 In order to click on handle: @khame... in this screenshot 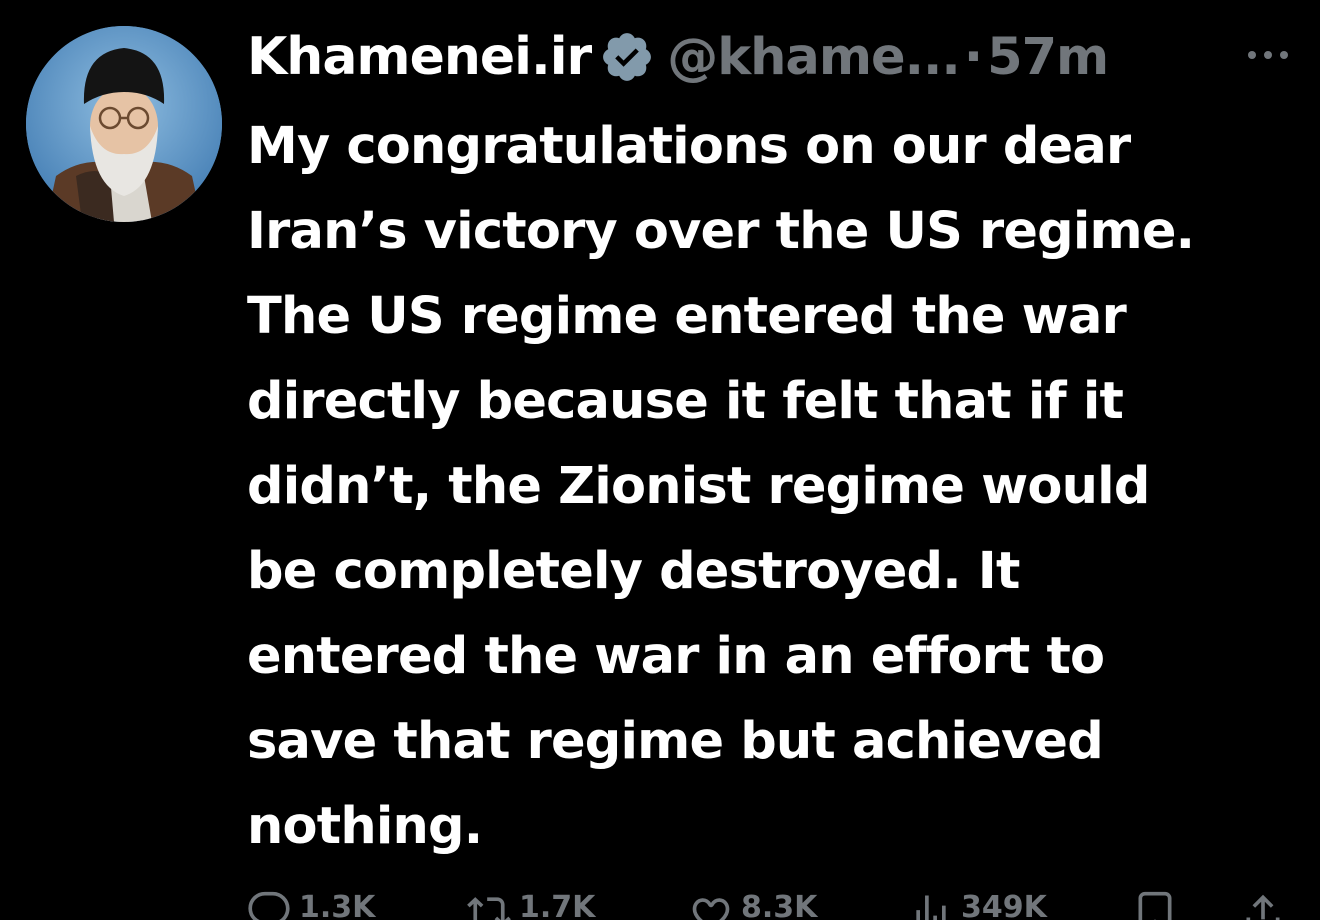, I will do `click(813, 57)`.